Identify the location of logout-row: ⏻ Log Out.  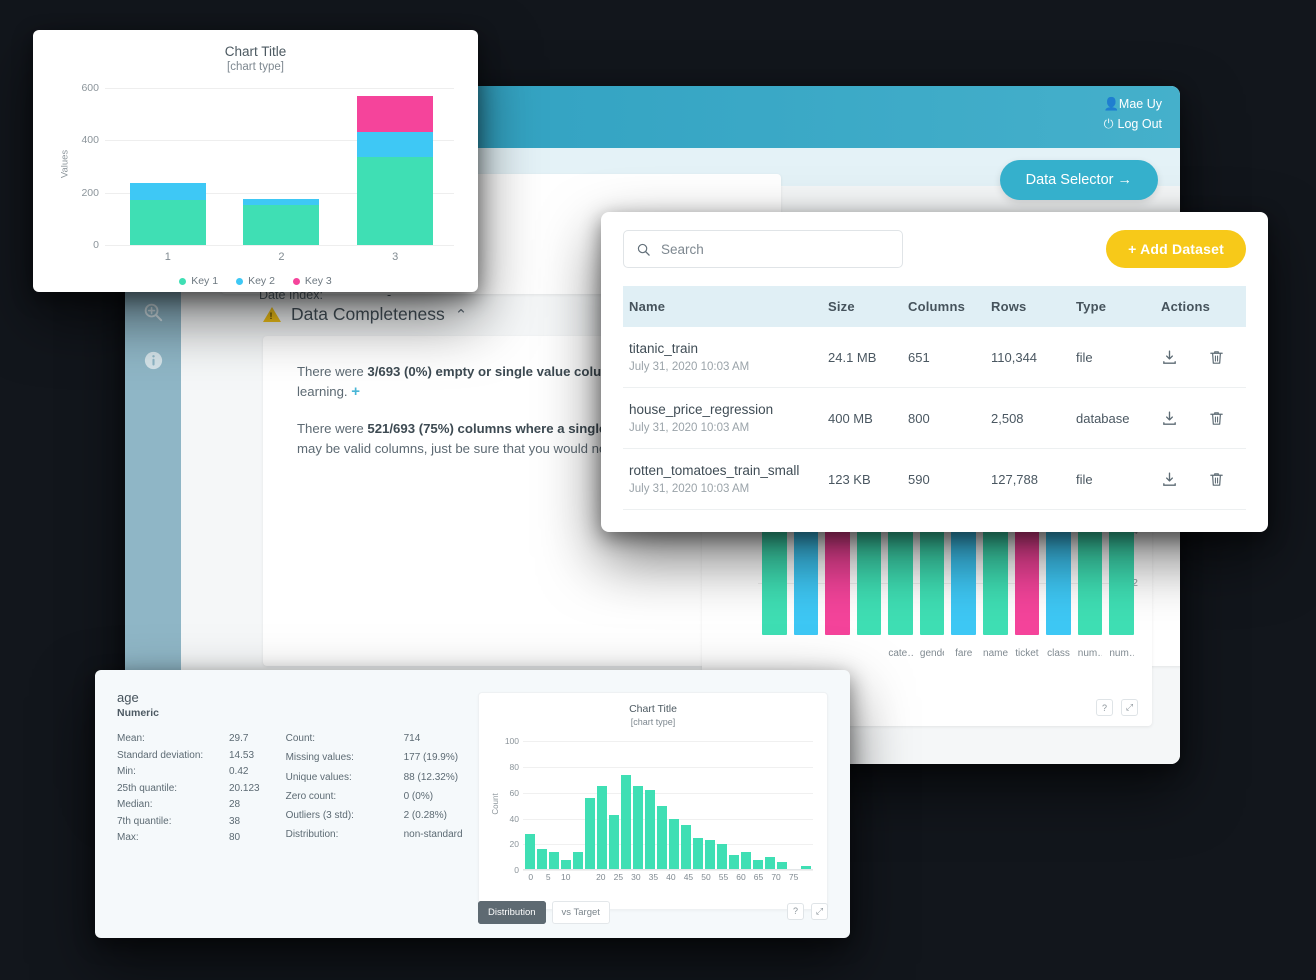
(1132, 124).